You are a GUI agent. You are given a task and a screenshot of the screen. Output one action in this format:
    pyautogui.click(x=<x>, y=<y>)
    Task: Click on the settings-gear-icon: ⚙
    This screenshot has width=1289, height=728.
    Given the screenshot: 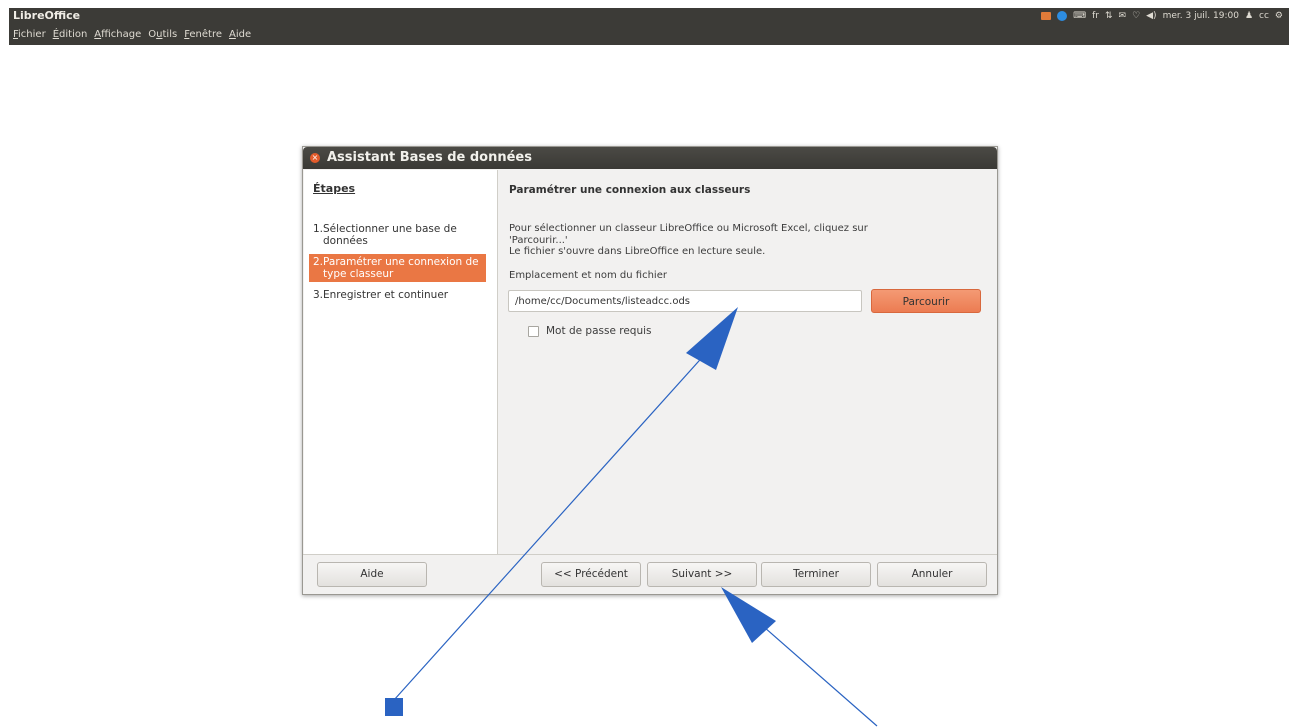 What is the action you would take?
    pyautogui.click(x=1279, y=16)
    